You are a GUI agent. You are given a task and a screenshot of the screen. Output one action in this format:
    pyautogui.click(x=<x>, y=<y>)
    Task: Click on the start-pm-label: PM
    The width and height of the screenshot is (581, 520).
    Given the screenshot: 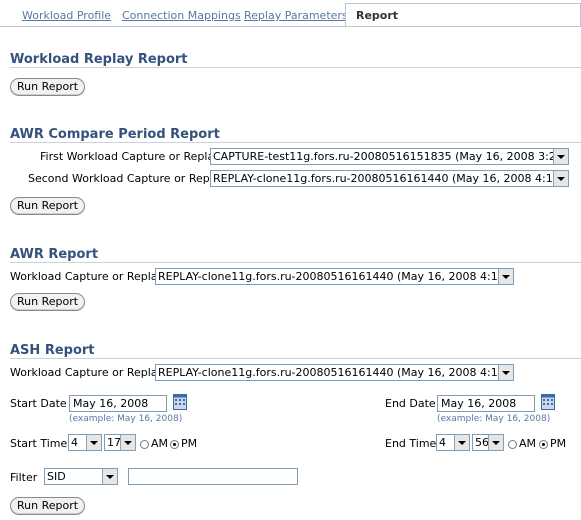 What is the action you would take?
    pyautogui.click(x=189, y=443)
    